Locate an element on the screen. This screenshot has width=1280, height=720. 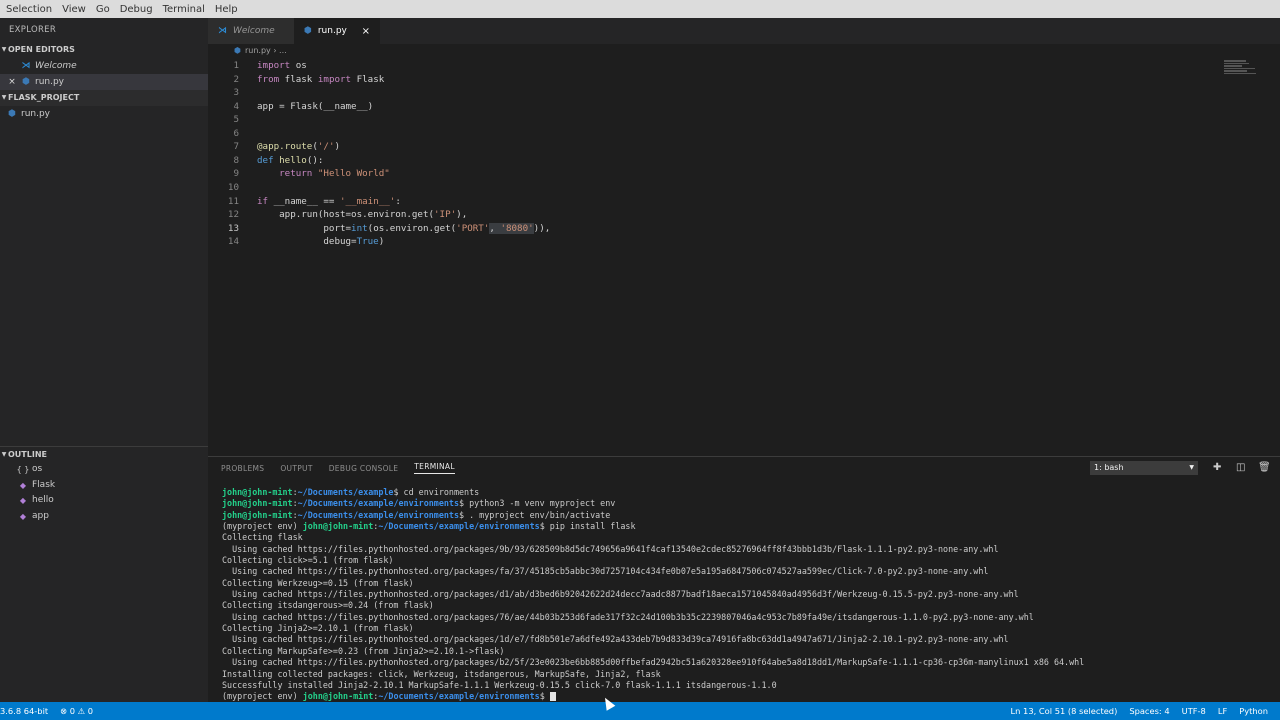
tab-problems: PROBLEMS is located at coordinates (242, 468).